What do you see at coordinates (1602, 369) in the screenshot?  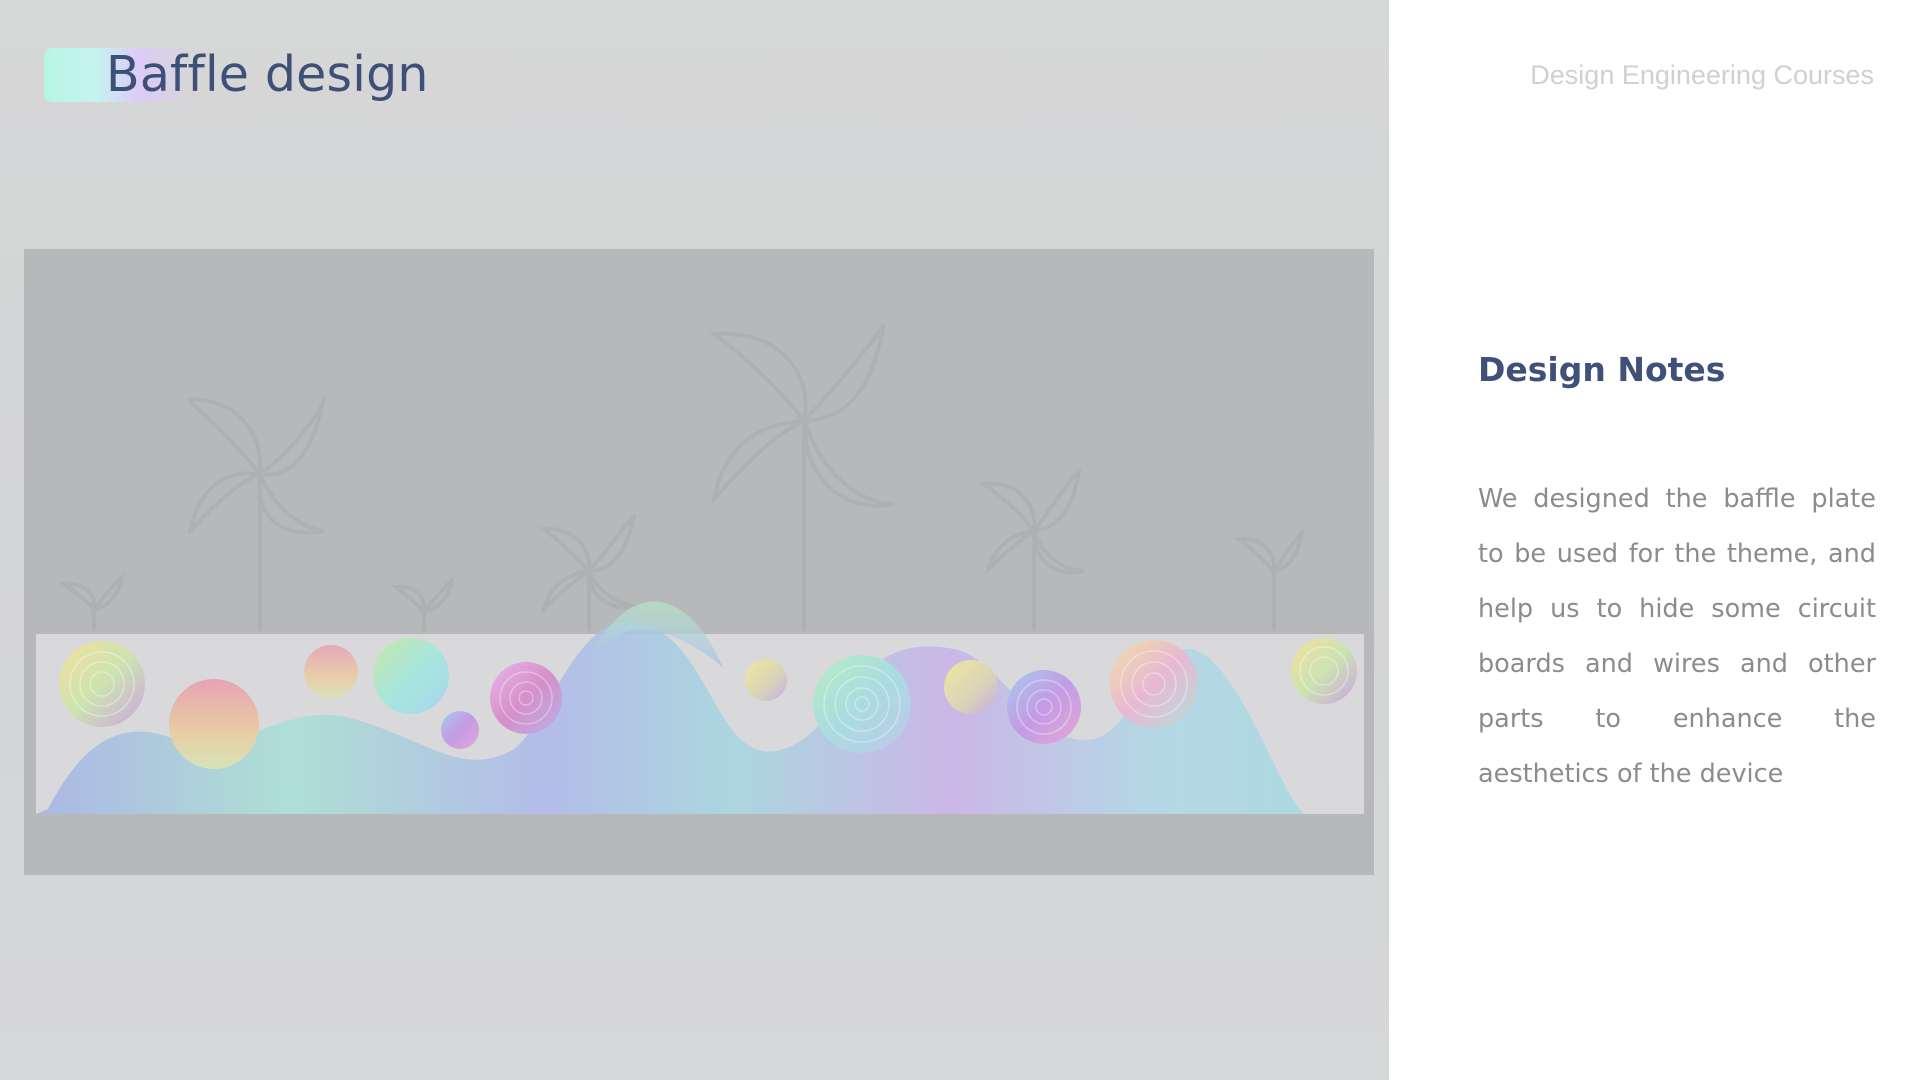 I see `notes-title: Design Notes` at bounding box center [1602, 369].